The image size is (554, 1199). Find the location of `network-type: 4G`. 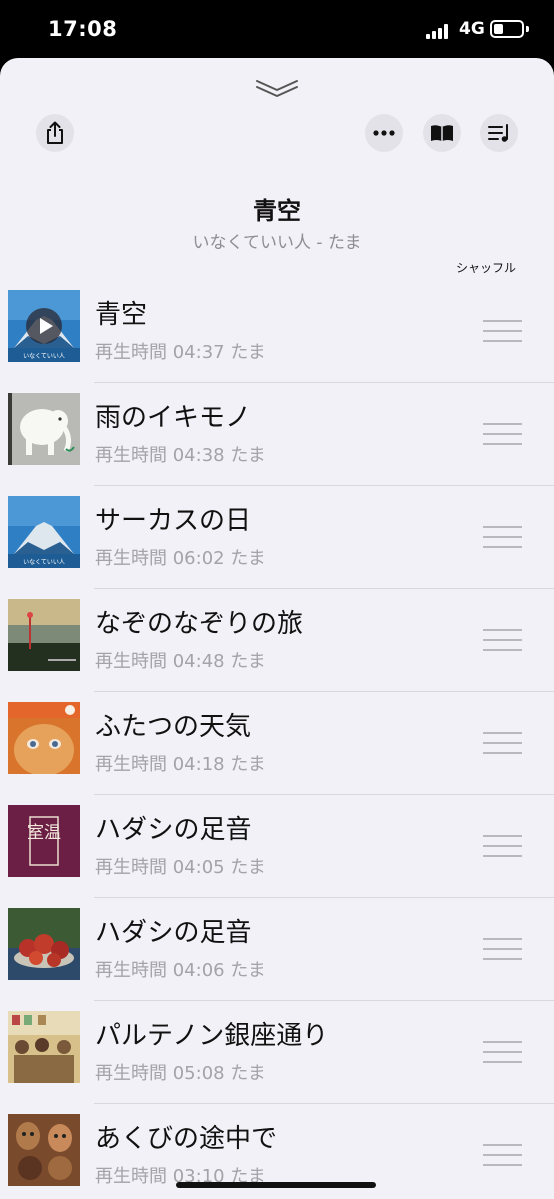

network-type: 4G is located at coordinates (472, 29).